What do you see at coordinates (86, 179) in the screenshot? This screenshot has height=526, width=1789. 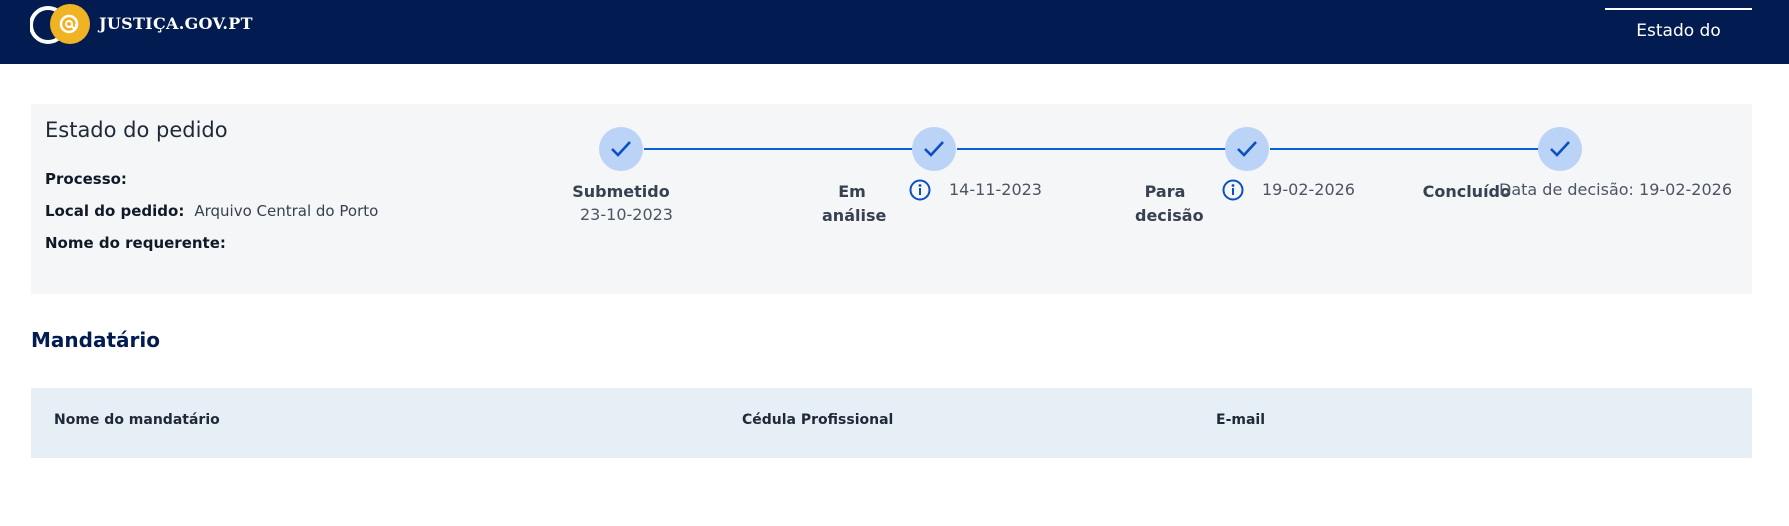 I see `field-label: Processo:` at bounding box center [86, 179].